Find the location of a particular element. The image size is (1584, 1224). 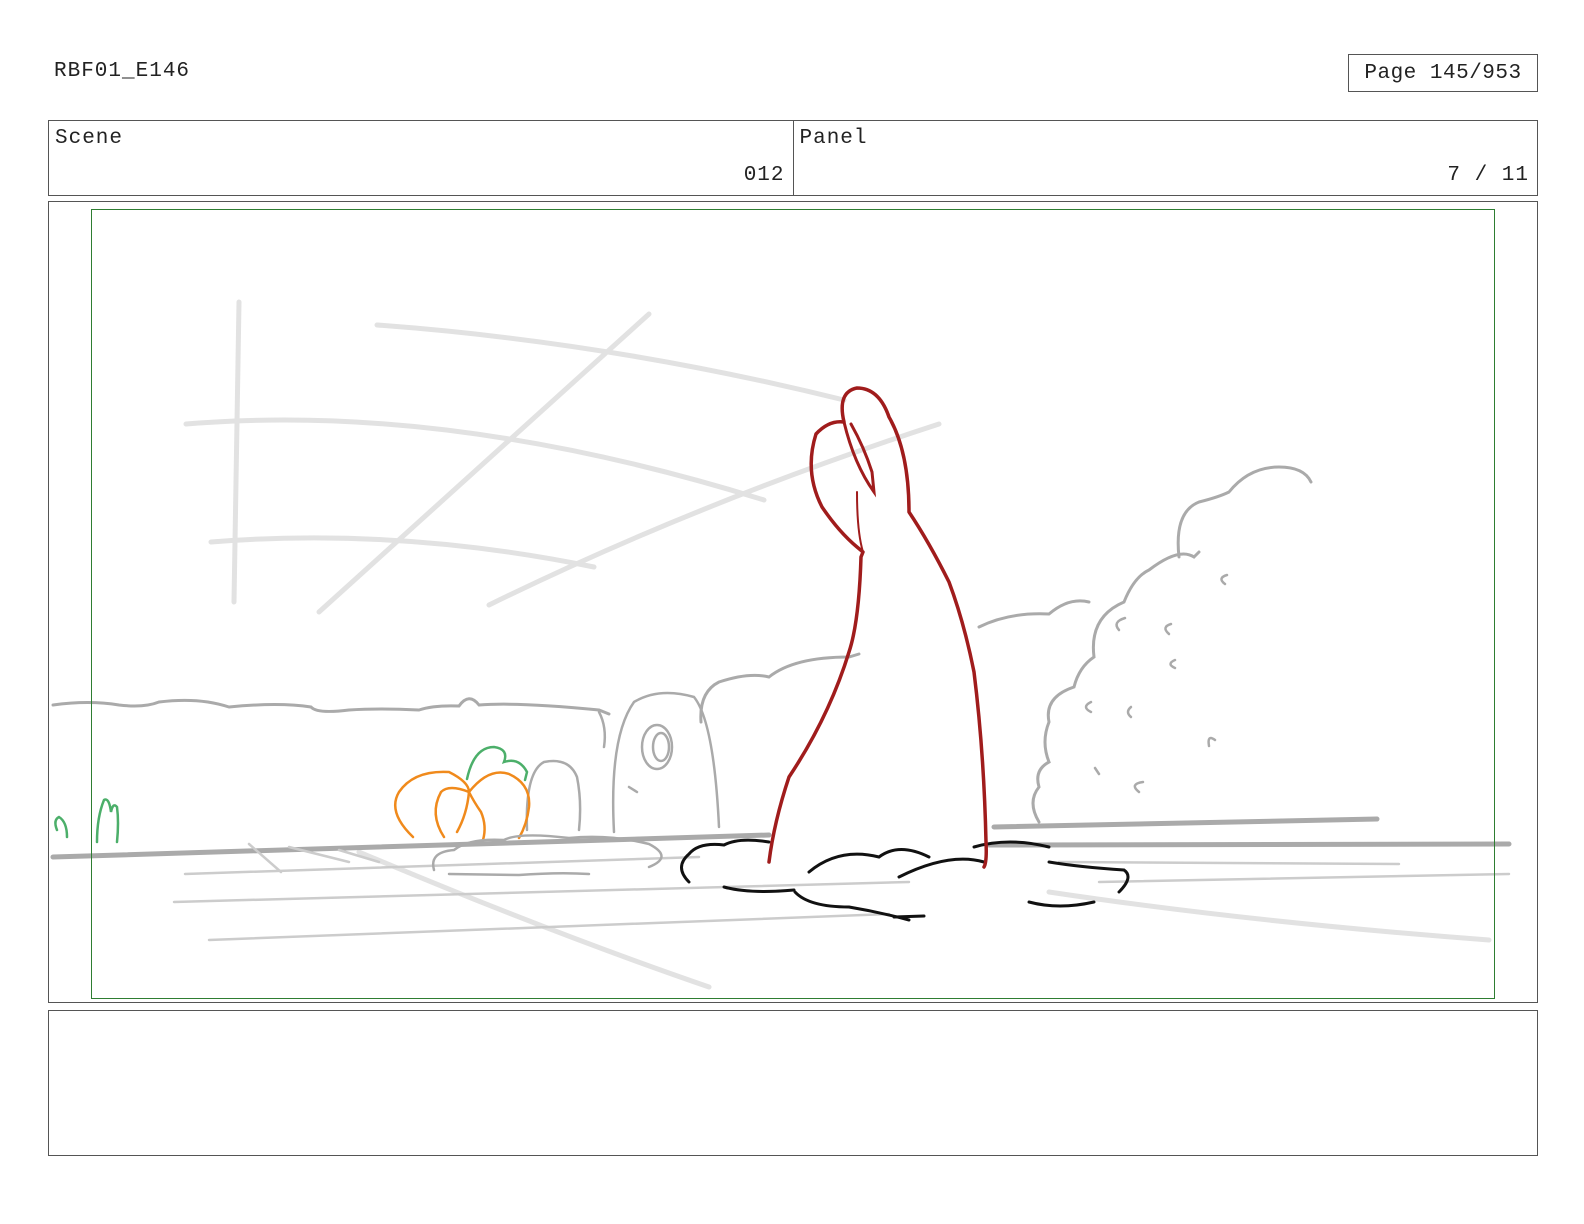

ground-lines is located at coordinates (781, 838).